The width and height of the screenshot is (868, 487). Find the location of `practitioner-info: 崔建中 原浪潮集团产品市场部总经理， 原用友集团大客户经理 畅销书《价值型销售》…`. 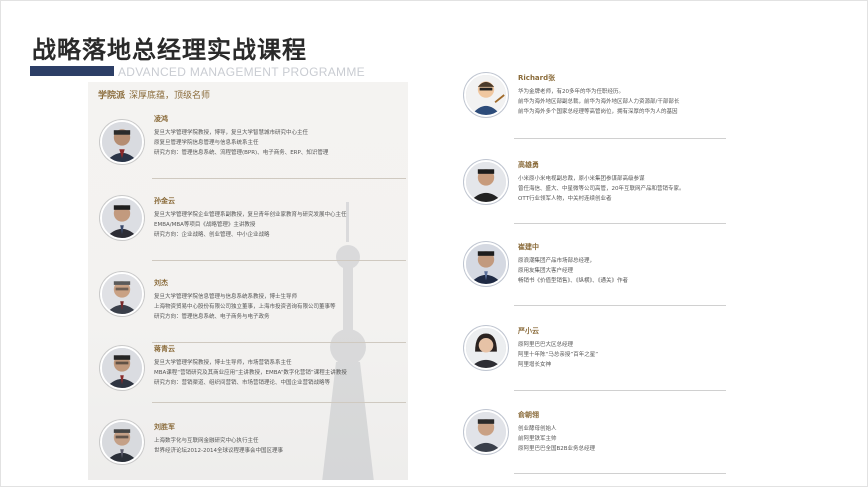

practitioner-info: 崔建中 原浪潮集团产品市场部总经理， 原用友集团大客户经理 畅销书《价值型销售》… is located at coordinates (623, 264).